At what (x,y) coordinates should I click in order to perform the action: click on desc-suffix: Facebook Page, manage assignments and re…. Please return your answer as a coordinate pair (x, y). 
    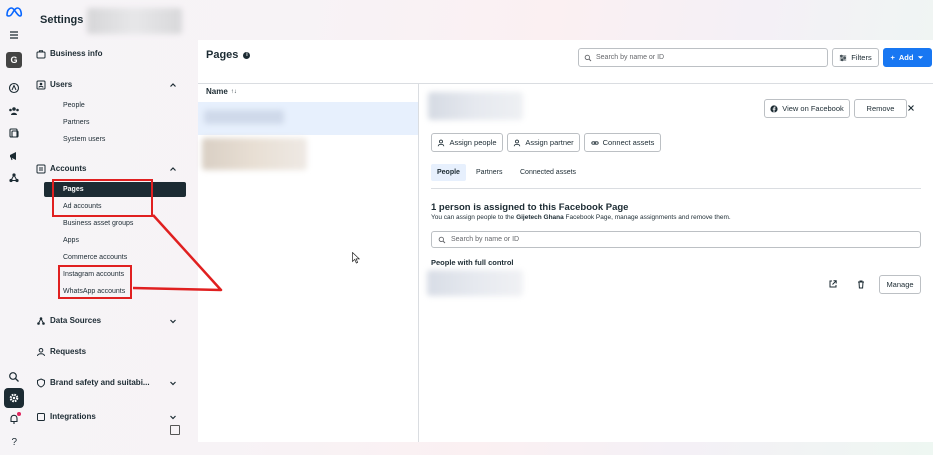
    Looking at the image, I should click on (647, 217).